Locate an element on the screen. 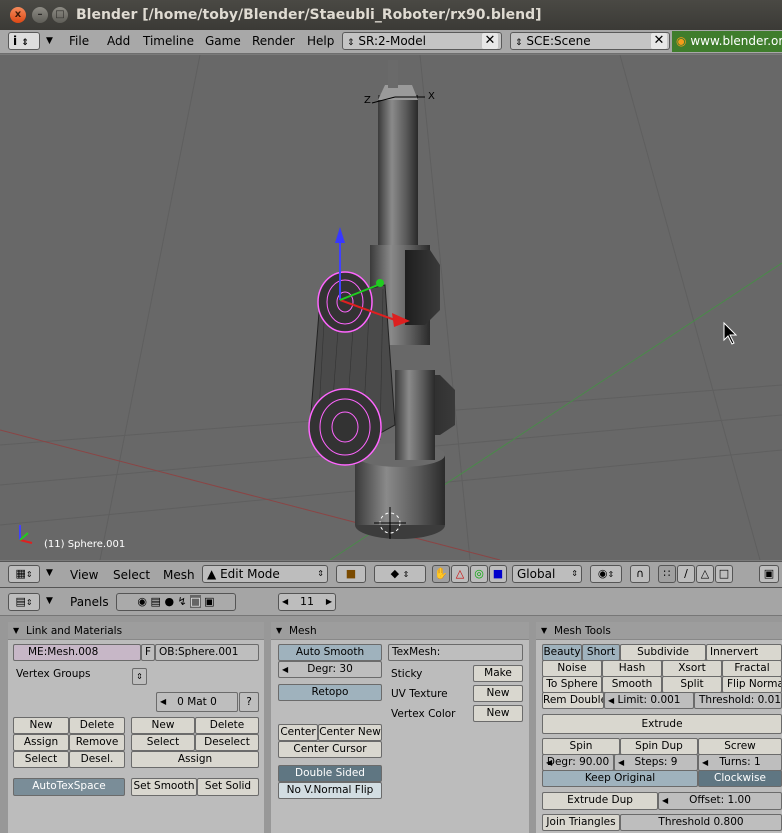  beauty-toggle: Beauty is located at coordinates (562, 652).